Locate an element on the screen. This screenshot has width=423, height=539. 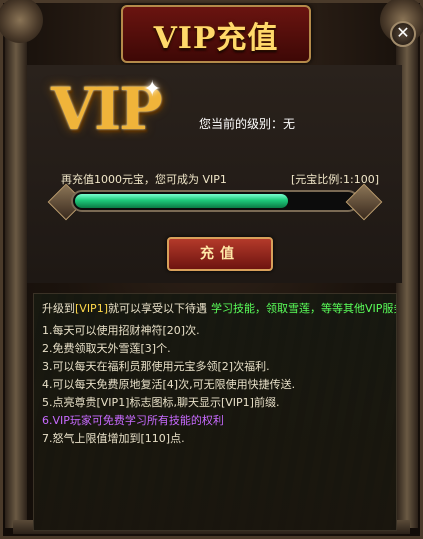
benefits-header: 升级到[VIP1]就可以享受以下待遇 学习技能，领取雪莲，等等其他VIP服务 is located at coordinates (219, 308).